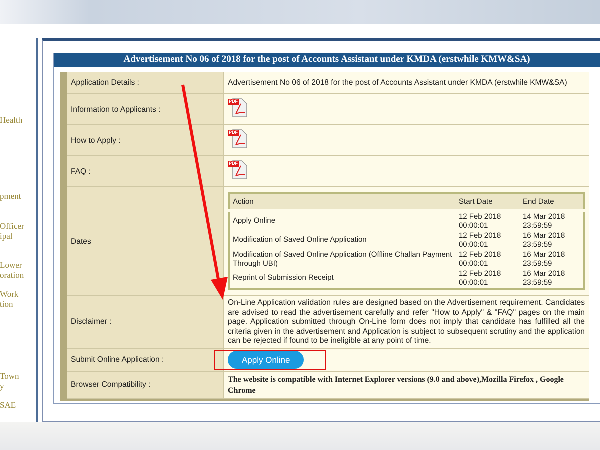 The width and height of the screenshot is (600, 450). What do you see at coordinates (266, 359) in the screenshot?
I see `apply-online-button: Apply Online` at bounding box center [266, 359].